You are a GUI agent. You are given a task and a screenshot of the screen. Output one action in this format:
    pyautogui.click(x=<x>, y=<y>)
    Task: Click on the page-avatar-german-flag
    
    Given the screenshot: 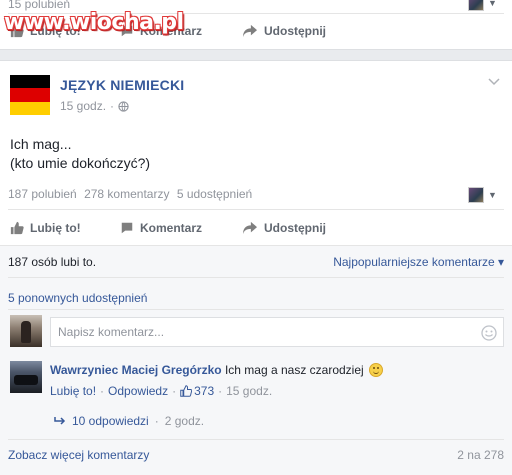 What is the action you would take?
    pyautogui.click(x=30, y=95)
    